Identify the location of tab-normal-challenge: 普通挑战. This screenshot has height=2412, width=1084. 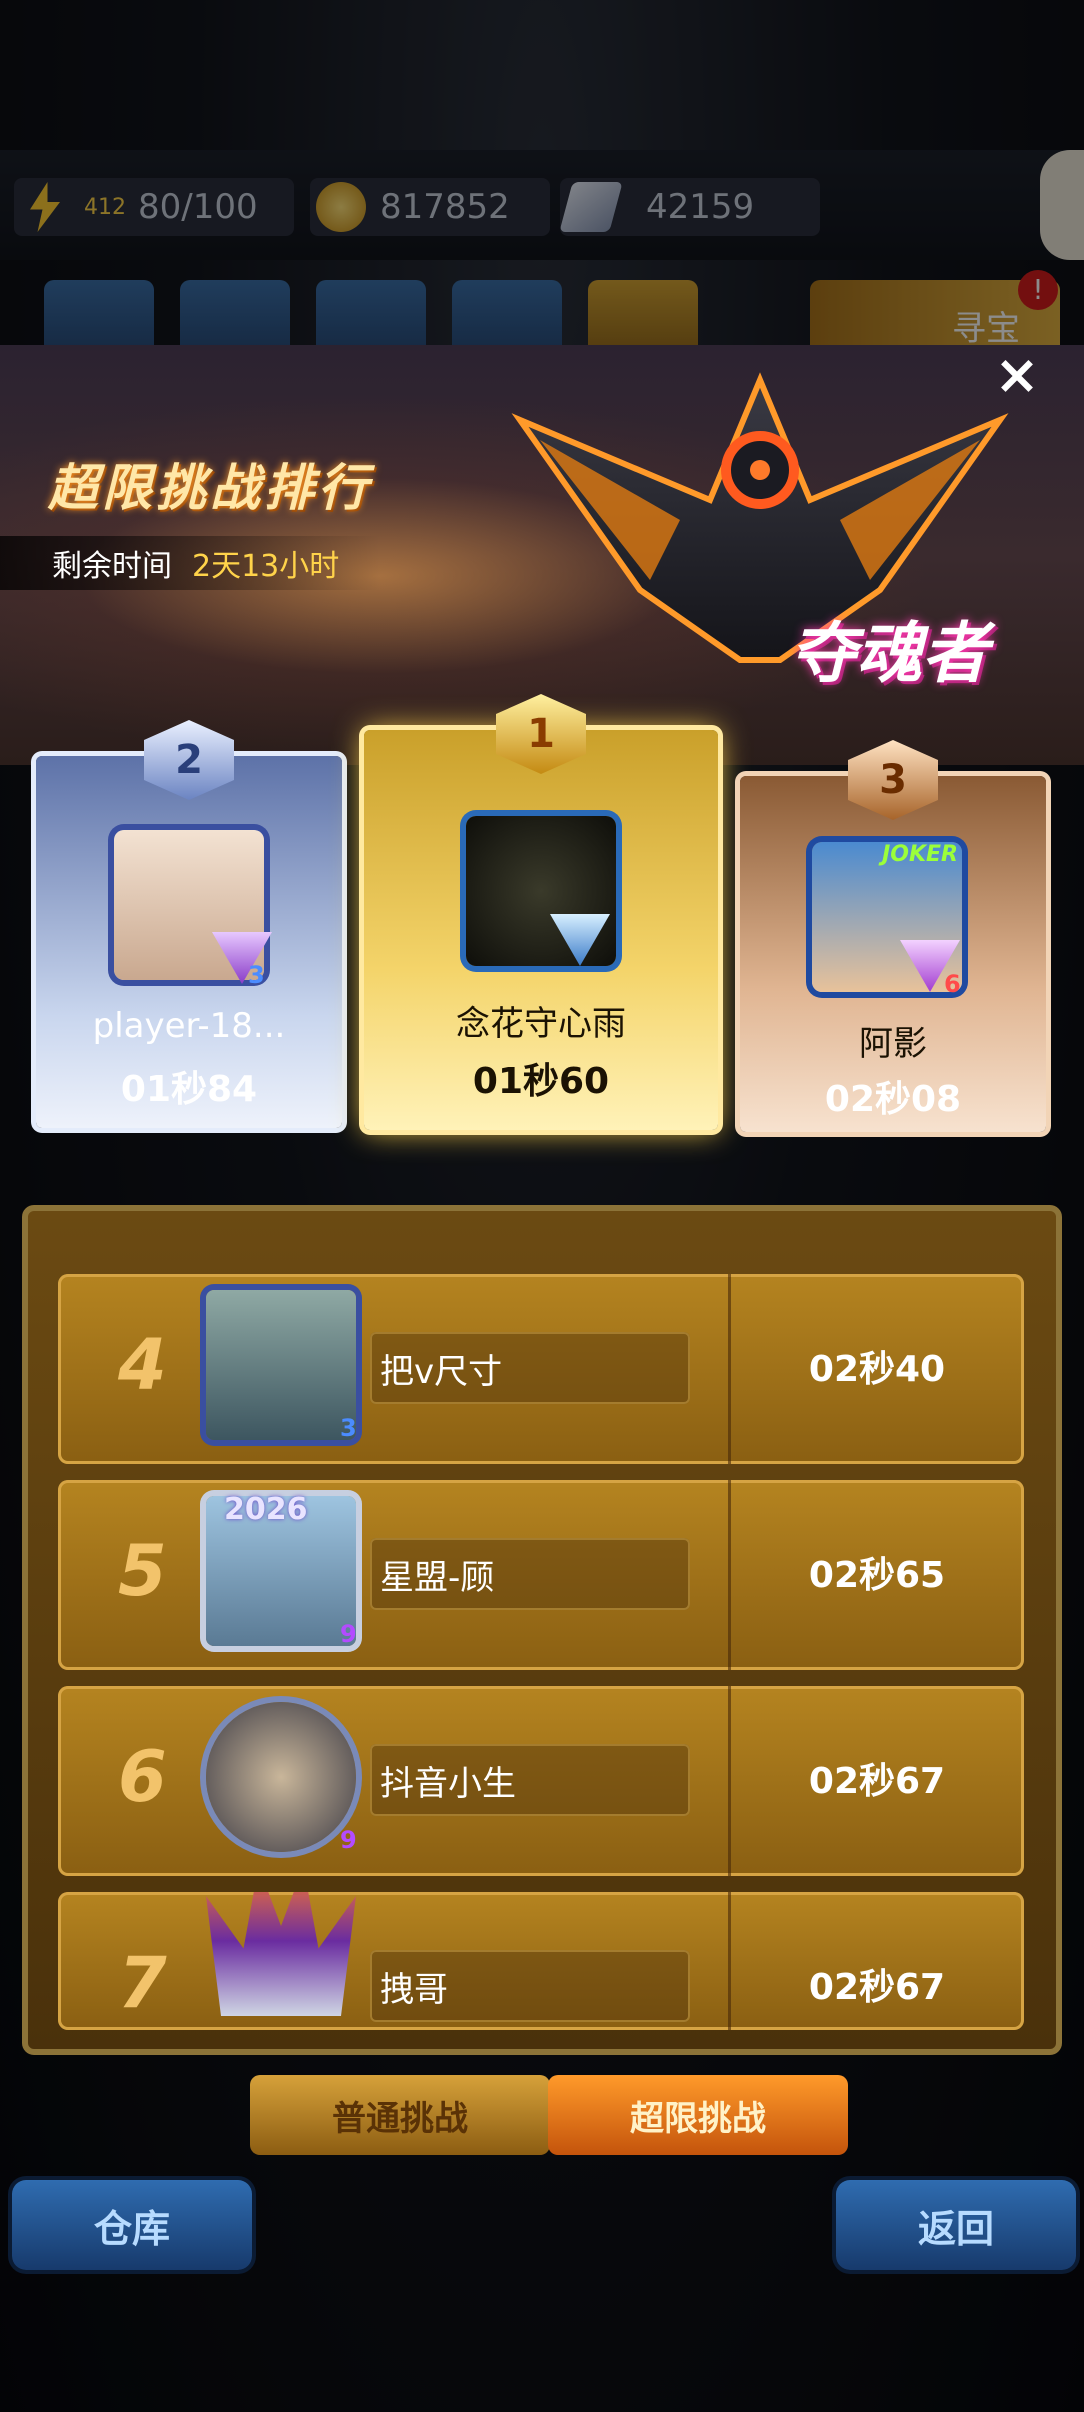
(400, 2115).